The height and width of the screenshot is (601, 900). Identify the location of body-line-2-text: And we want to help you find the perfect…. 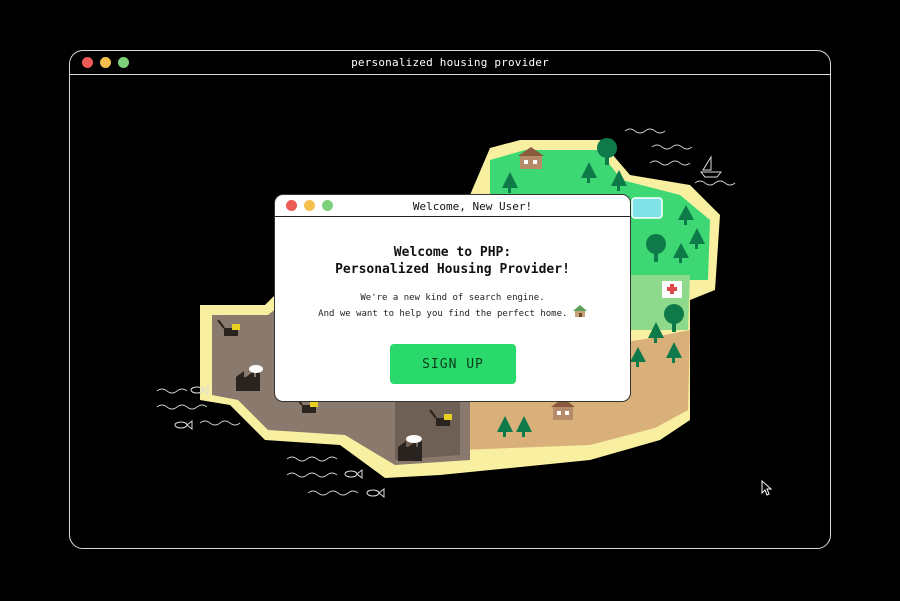
(443, 314).